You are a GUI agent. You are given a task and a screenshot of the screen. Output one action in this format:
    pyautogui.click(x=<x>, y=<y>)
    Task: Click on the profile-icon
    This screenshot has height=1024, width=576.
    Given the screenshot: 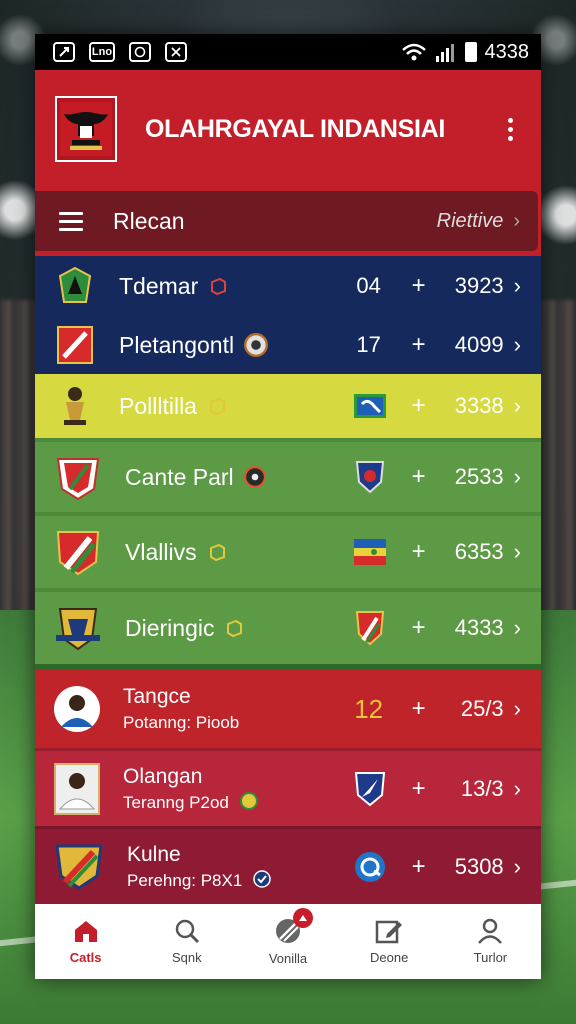 What is the action you would take?
    pyautogui.click(x=490, y=931)
    